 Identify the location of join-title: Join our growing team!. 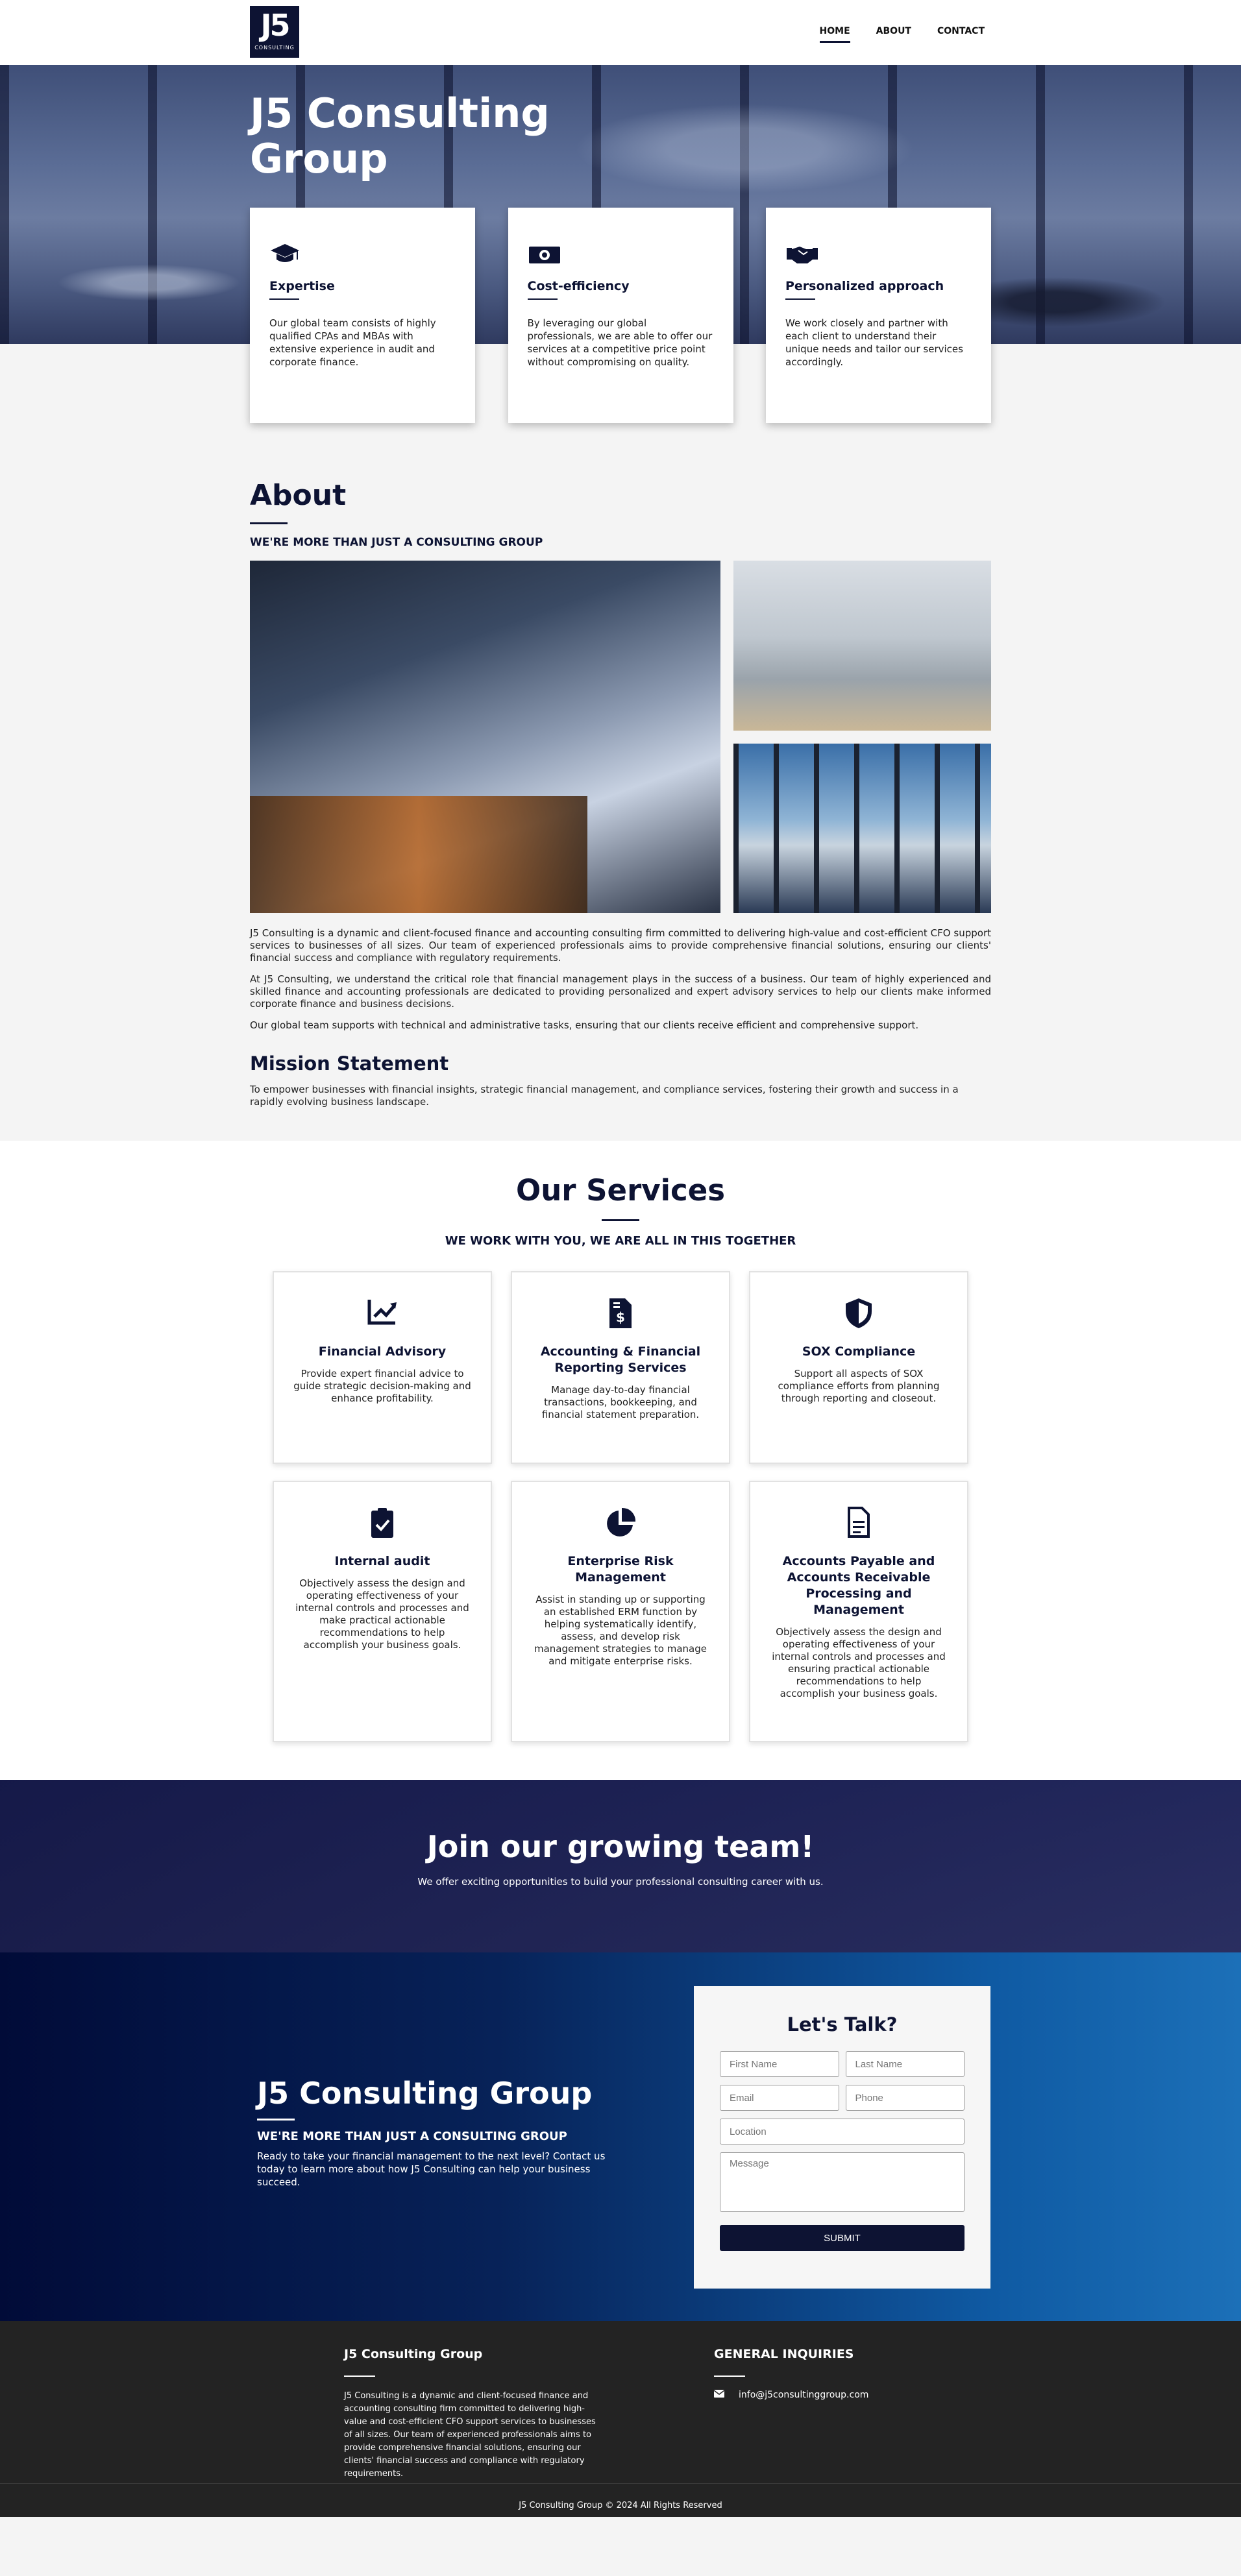
(620, 1846).